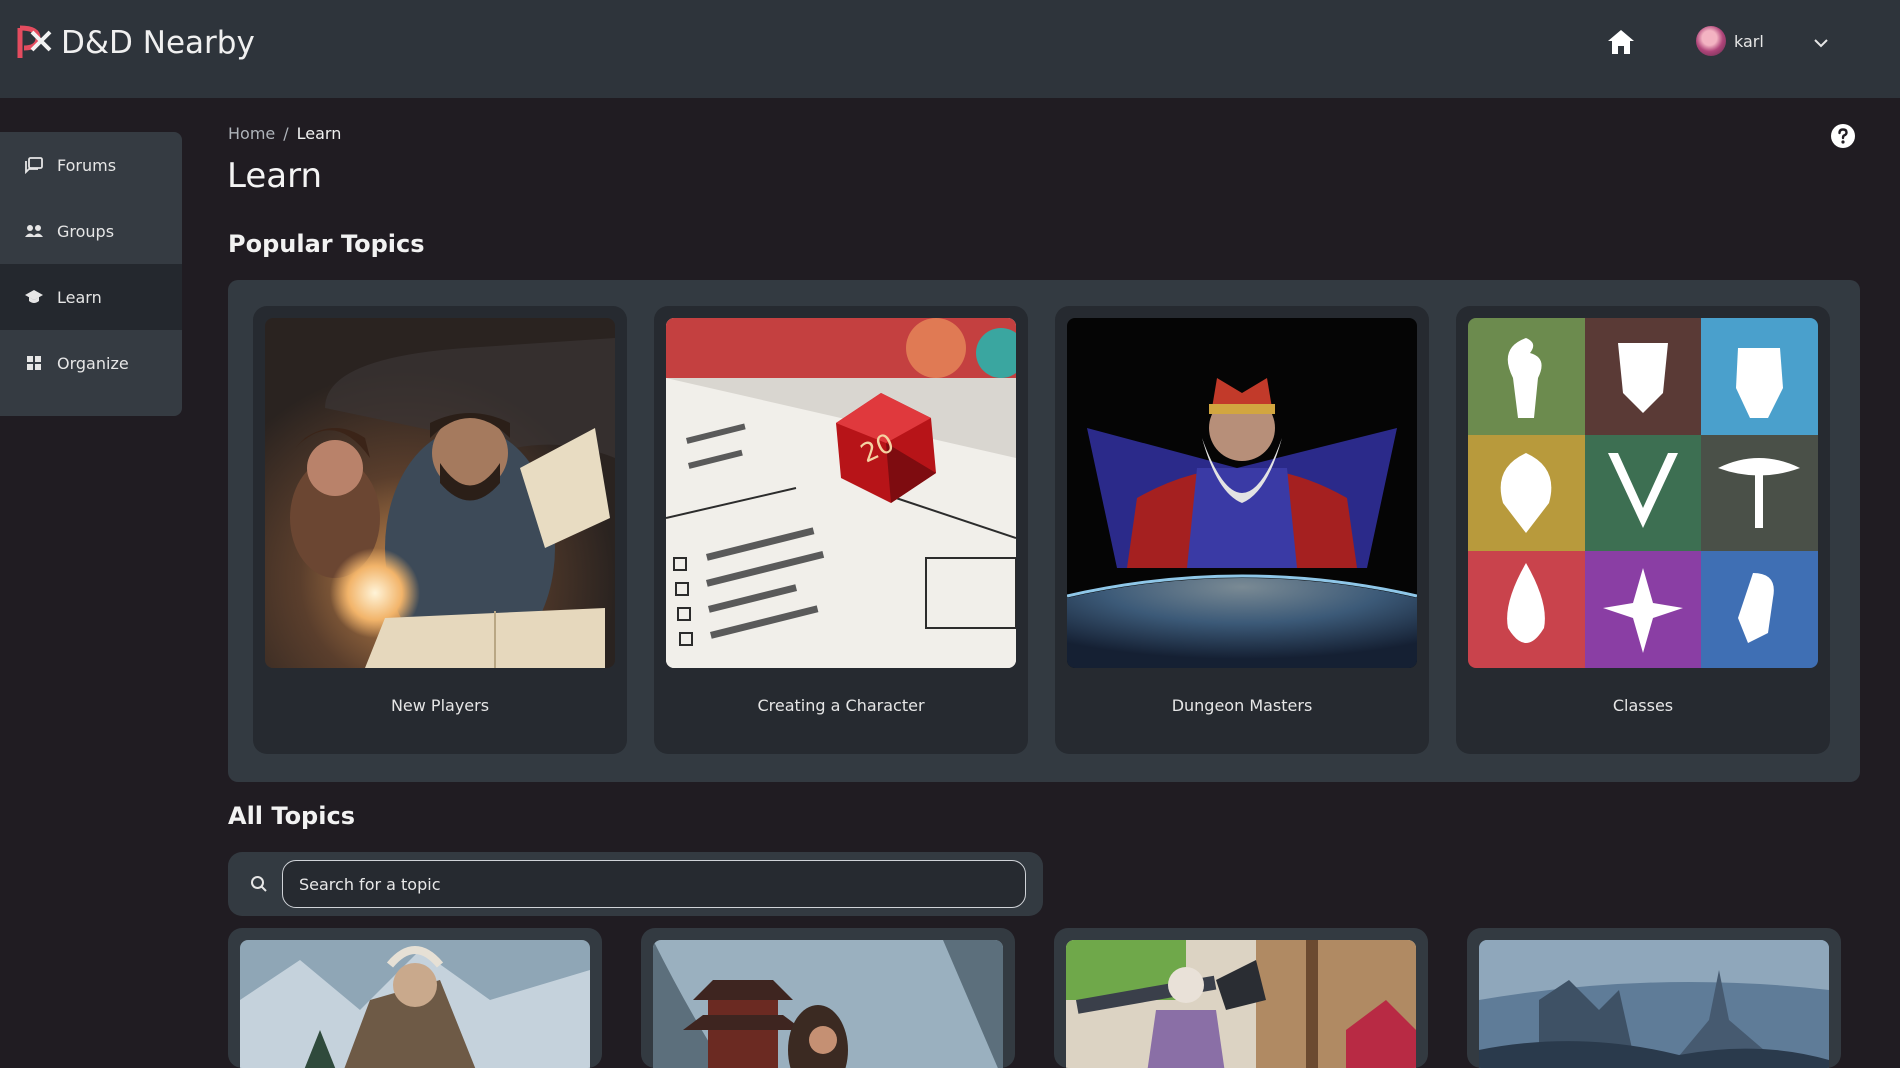 This screenshot has width=1900, height=1068. I want to click on new-players-image, so click(440, 493).